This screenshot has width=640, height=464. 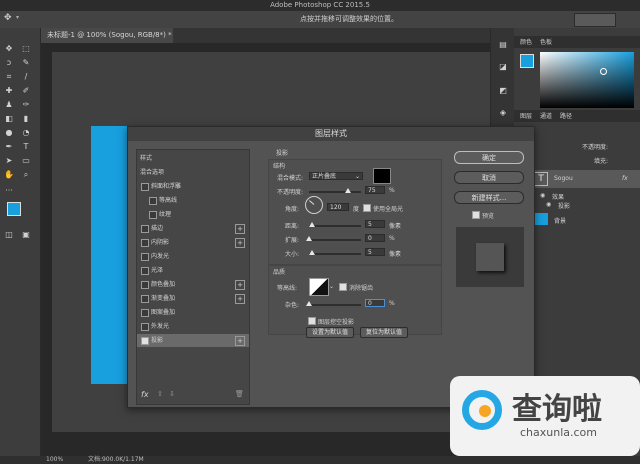 What do you see at coordinates (312, 321) in the screenshot?
I see `knockout-checkbox` at bounding box center [312, 321].